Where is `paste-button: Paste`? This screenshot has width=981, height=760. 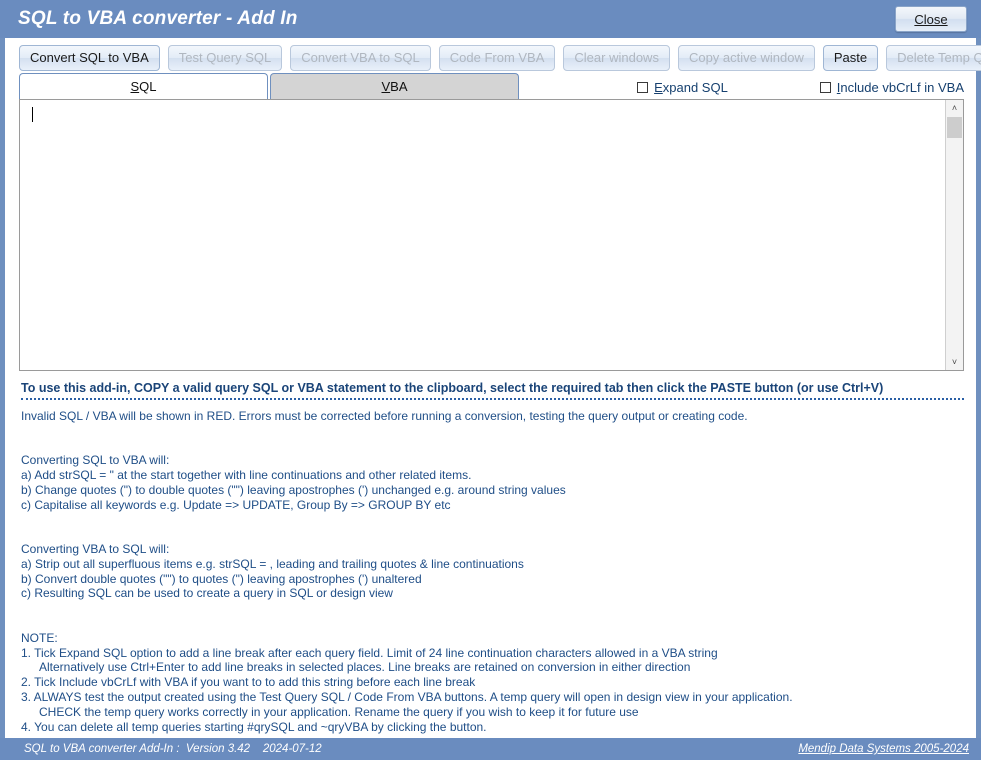
paste-button: Paste is located at coordinates (850, 57).